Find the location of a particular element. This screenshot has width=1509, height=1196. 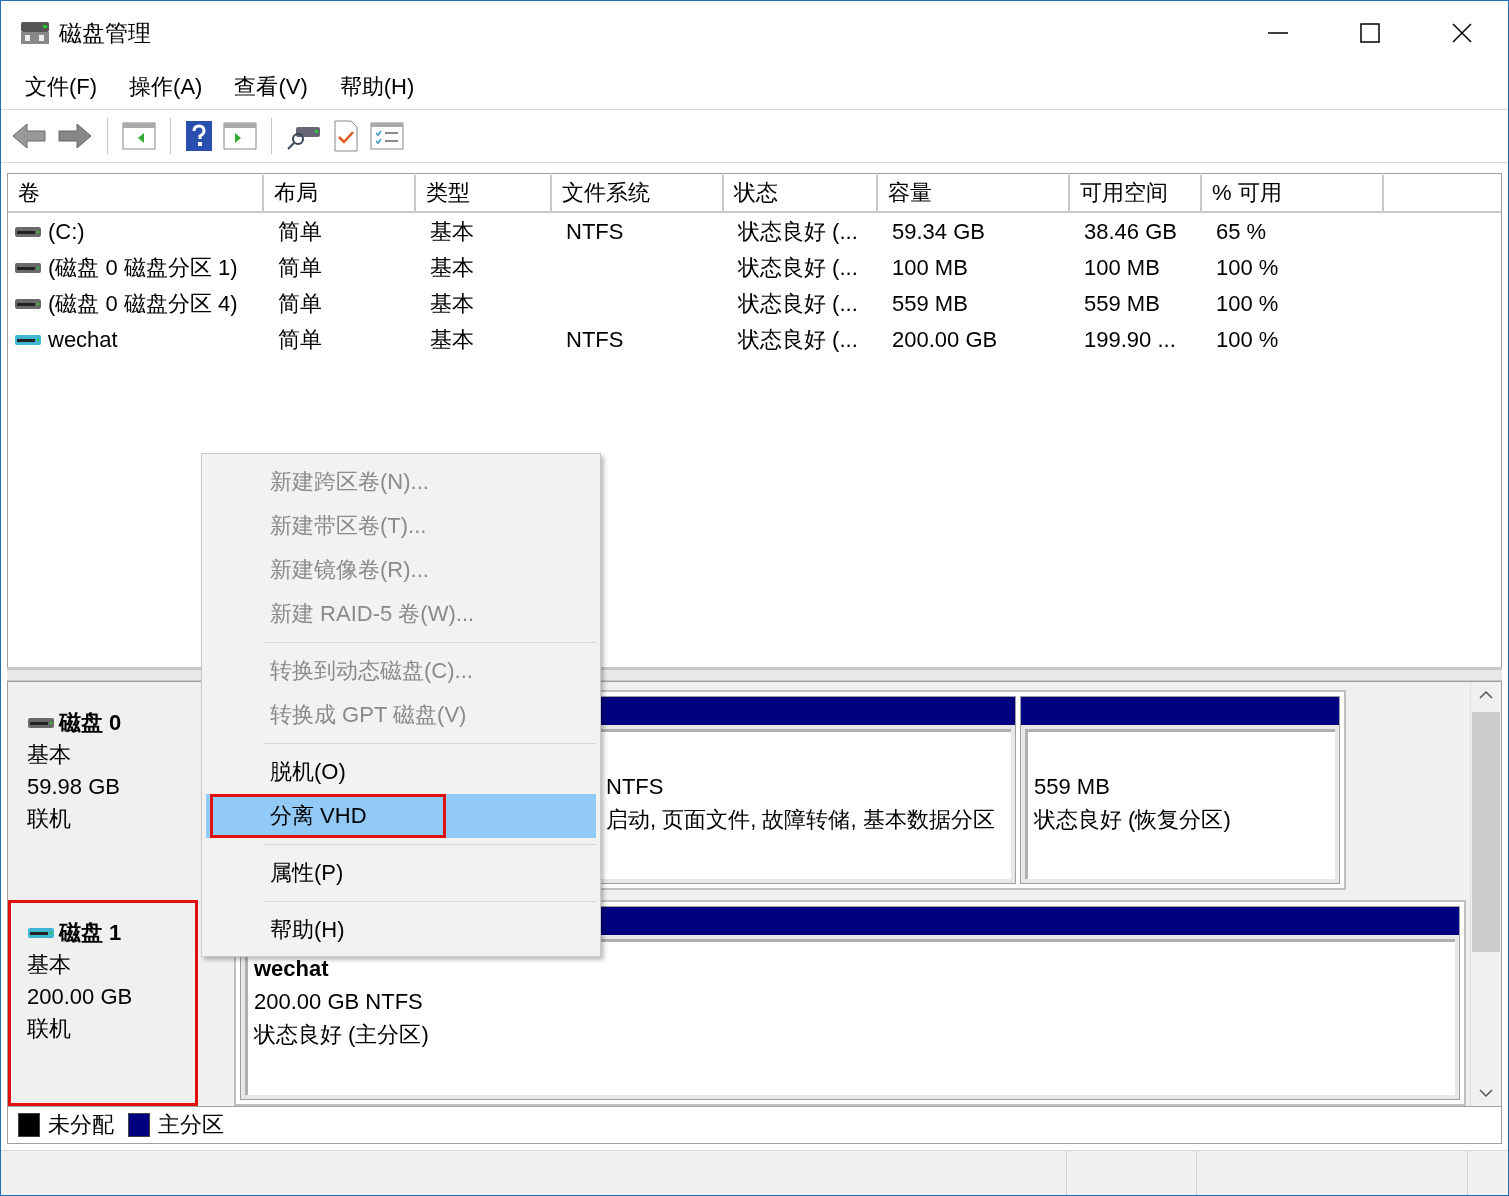

menu-item: 属性(P) is located at coordinates (401, 873).